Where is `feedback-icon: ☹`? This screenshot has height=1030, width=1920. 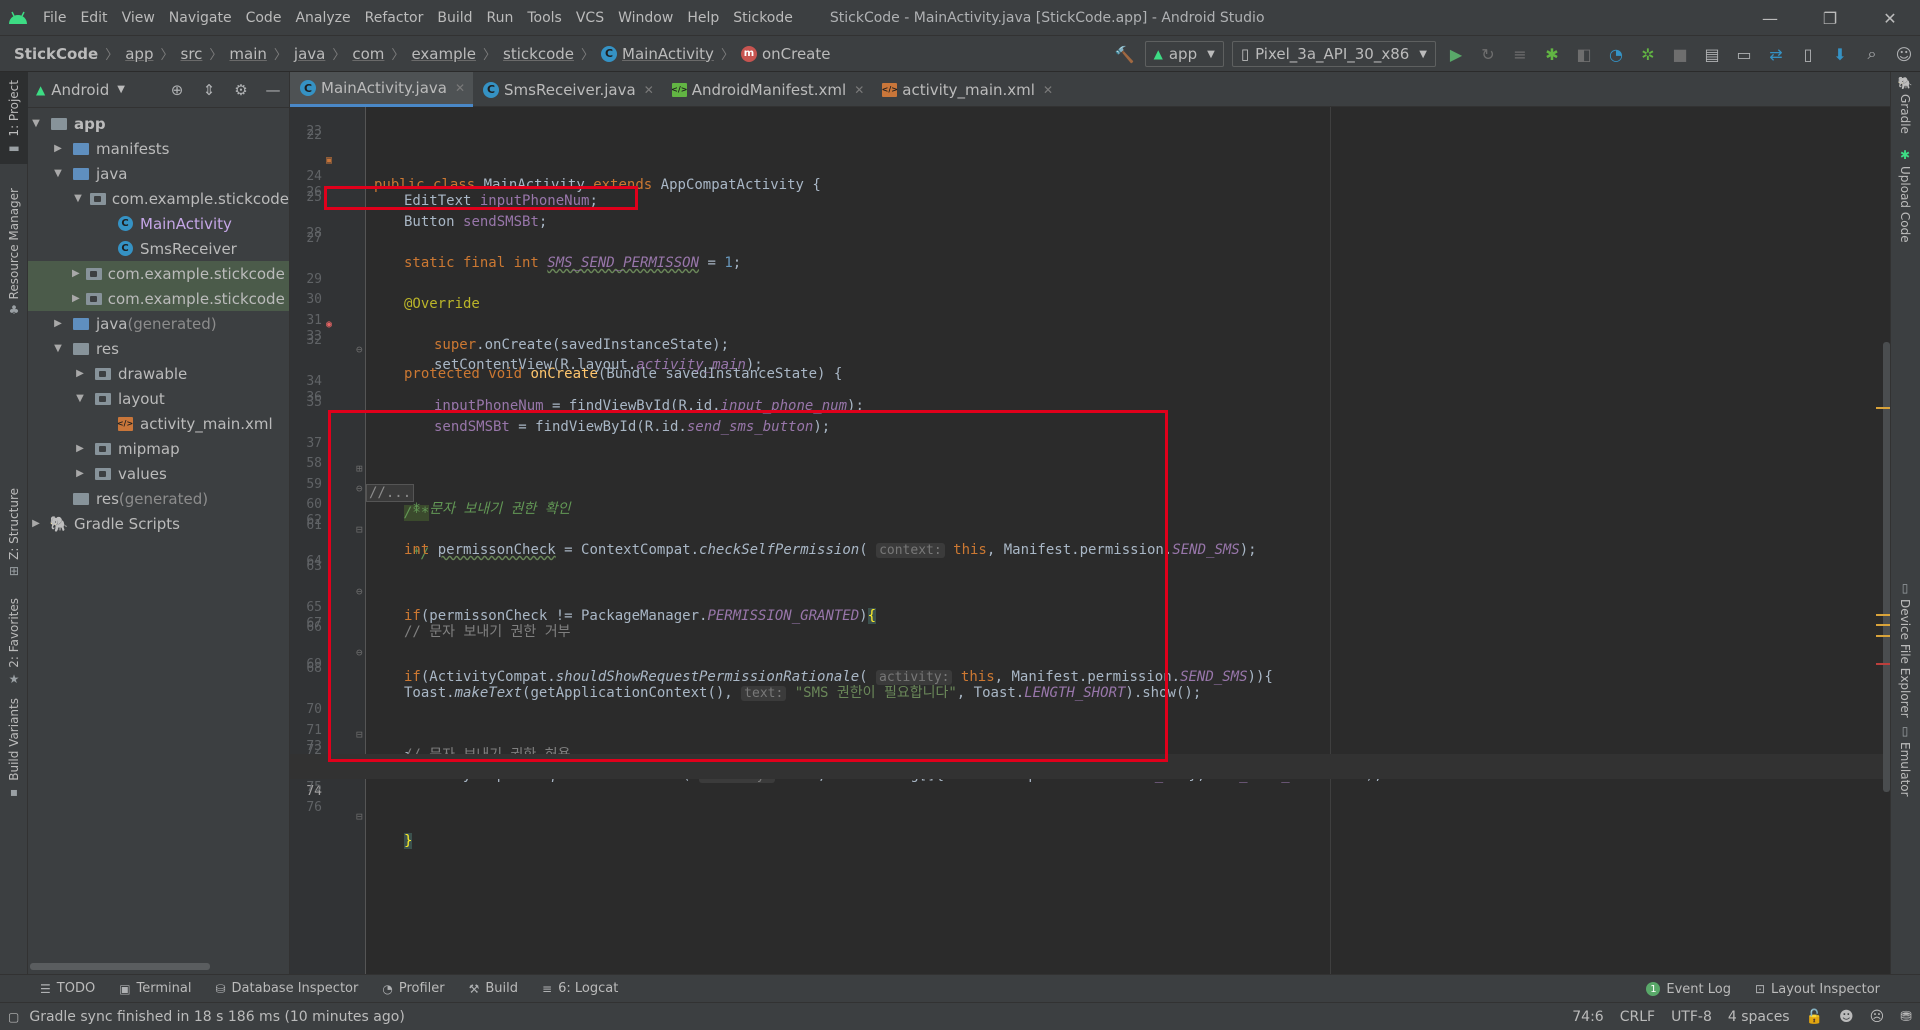 feedback-icon: ☹ is located at coordinates (1877, 1017).